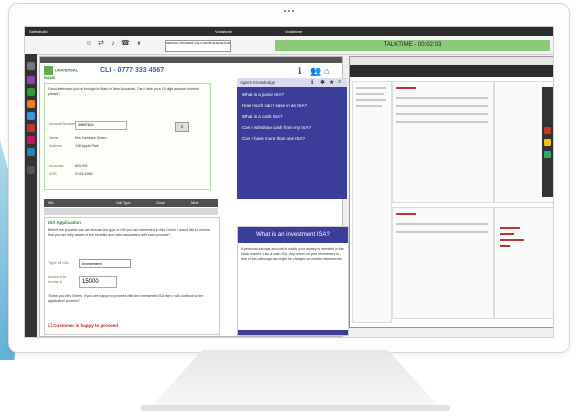  Describe the element at coordinates (56, 166) in the screenshot. I see `accounts-label: Accounts` at that location.